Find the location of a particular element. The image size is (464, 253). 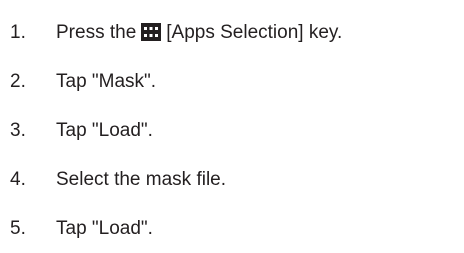

step-number: 3. is located at coordinates (18, 130).